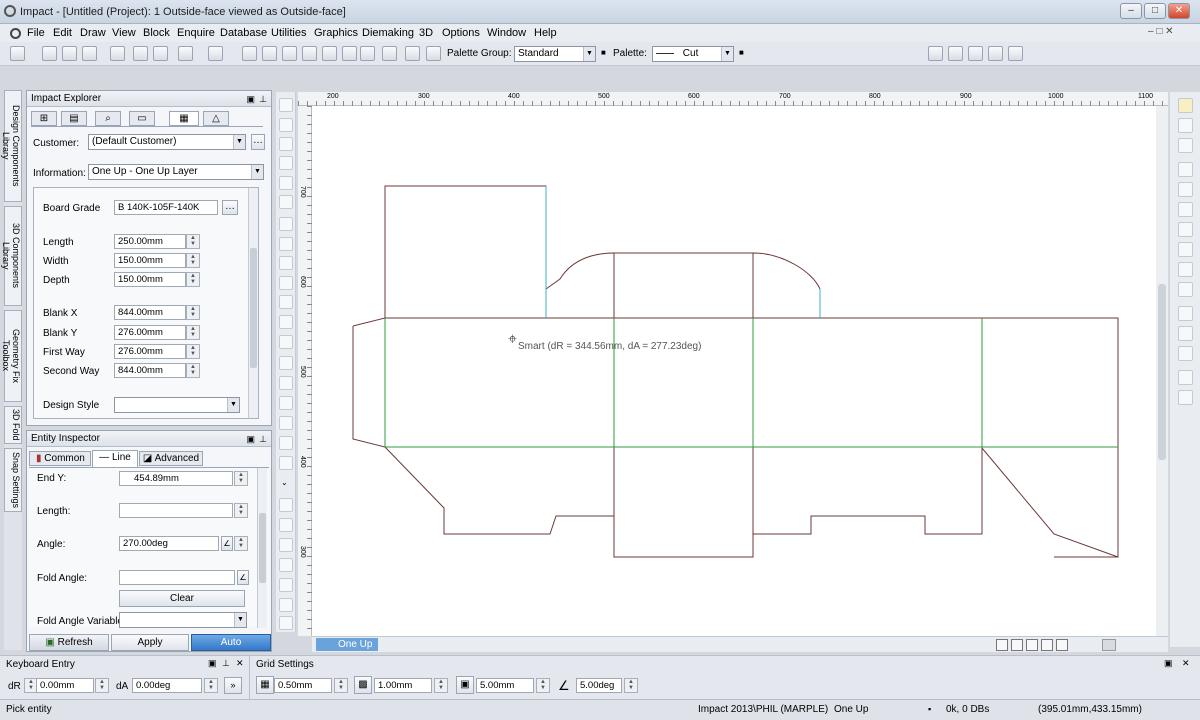  I want to click on arc-icon, so click(286, 105).